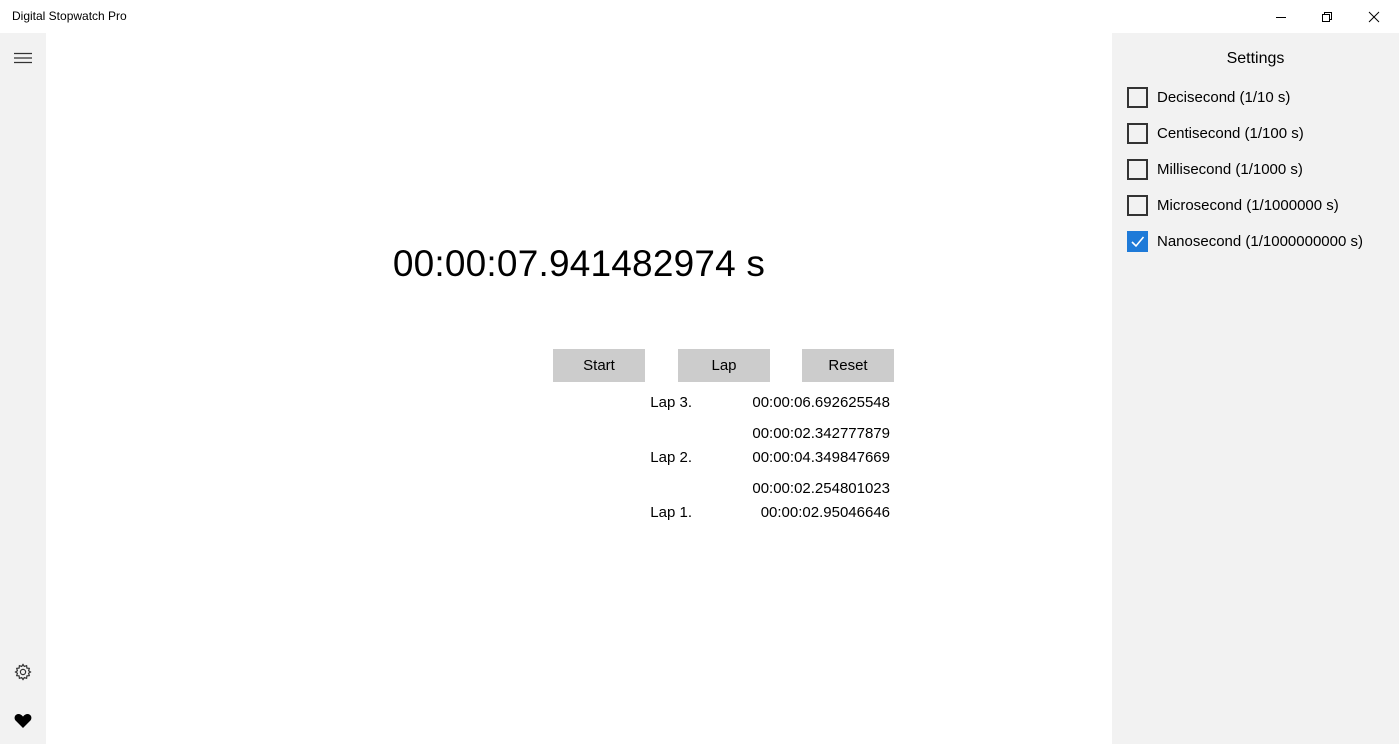  I want to click on navigation-rail, so click(23, 388).